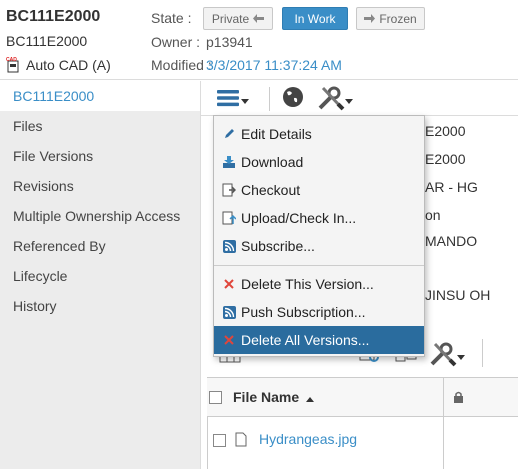 This screenshot has height=469, width=518. I want to click on cad-type-row: CAD Auto CAD (A), so click(58, 65).